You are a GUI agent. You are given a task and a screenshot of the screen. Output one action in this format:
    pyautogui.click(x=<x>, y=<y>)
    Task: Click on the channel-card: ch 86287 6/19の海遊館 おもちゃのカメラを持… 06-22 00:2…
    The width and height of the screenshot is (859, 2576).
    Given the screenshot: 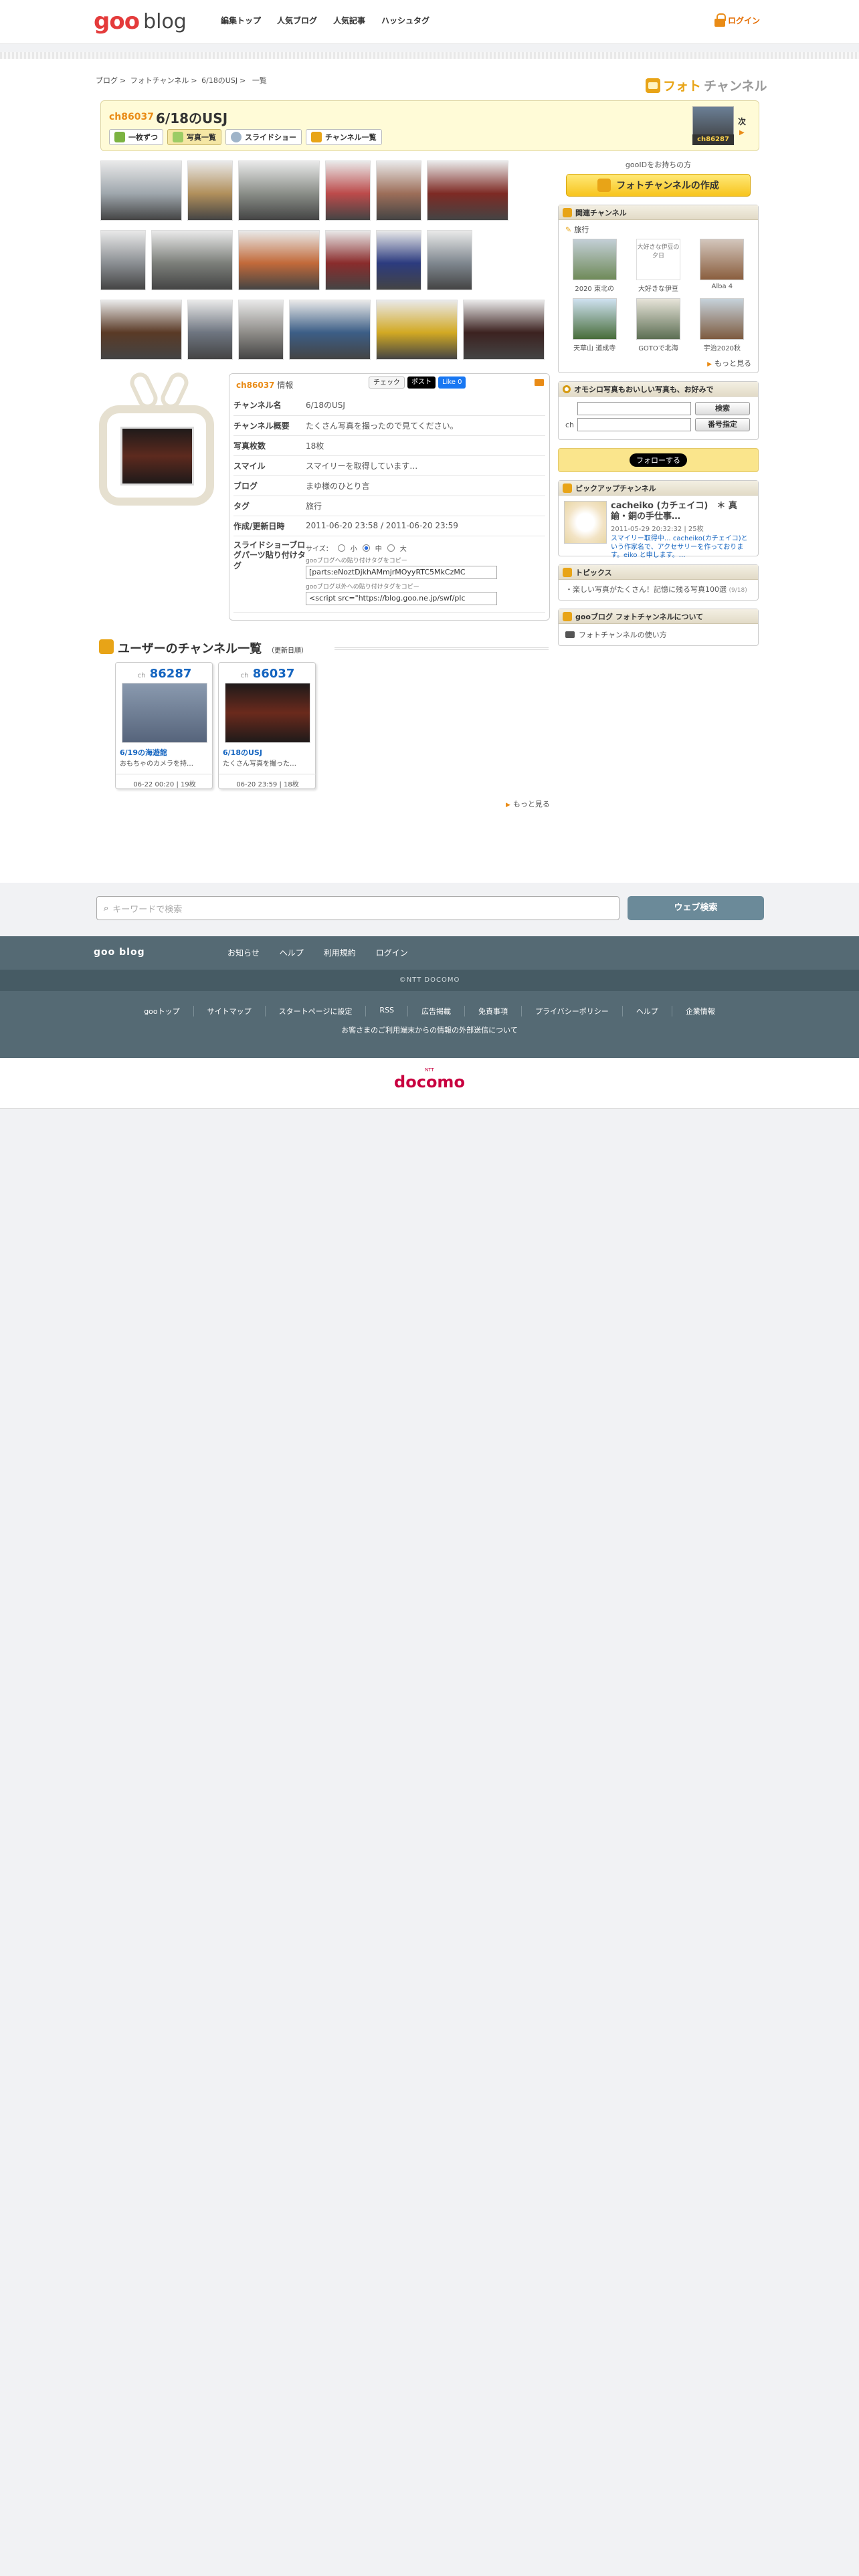 What is the action you would take?
    pyautogui.click(x=164, y=726)
    